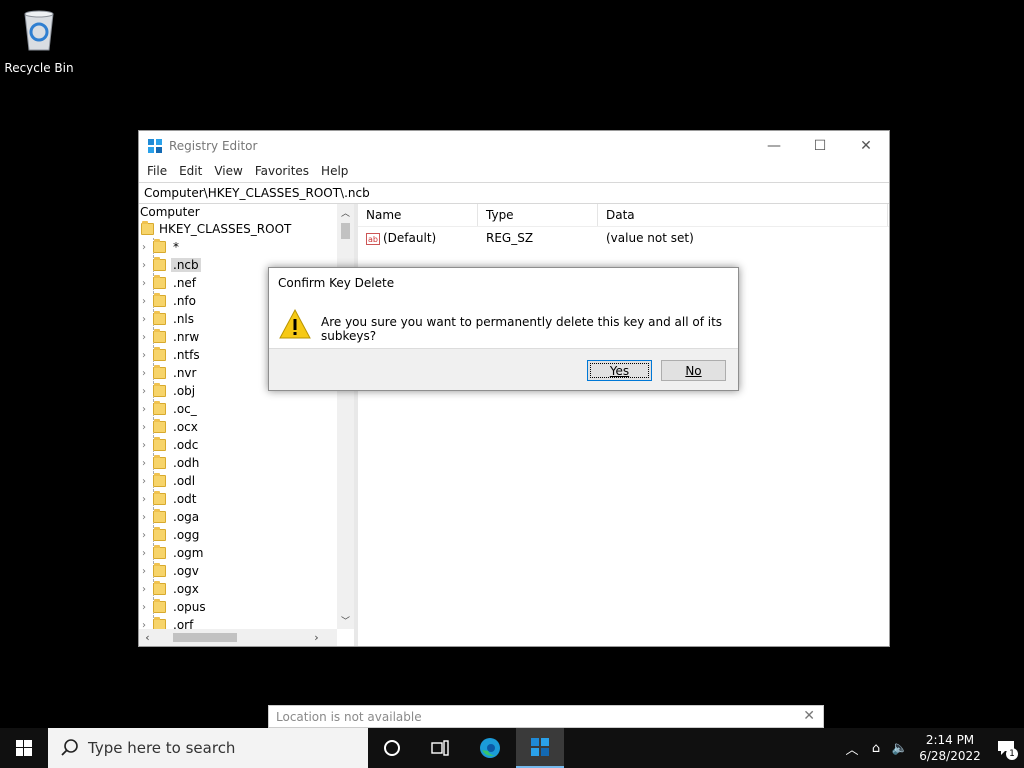 The image size is (1024, 768). I want to click on string-value-icon: ab, so click(373, 238).